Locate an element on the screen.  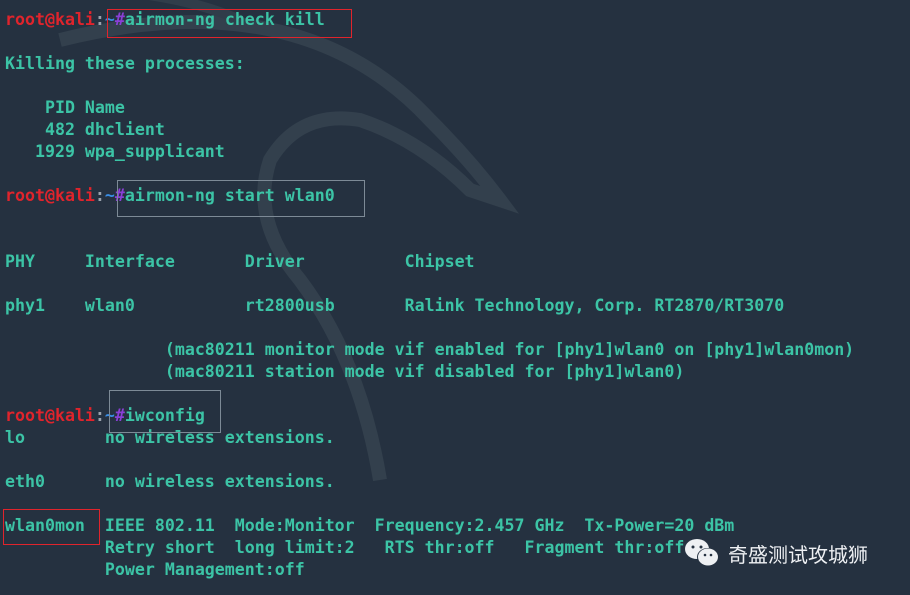
output-text: 1929 wpa_supplicant is located at coordinates (115, 151).